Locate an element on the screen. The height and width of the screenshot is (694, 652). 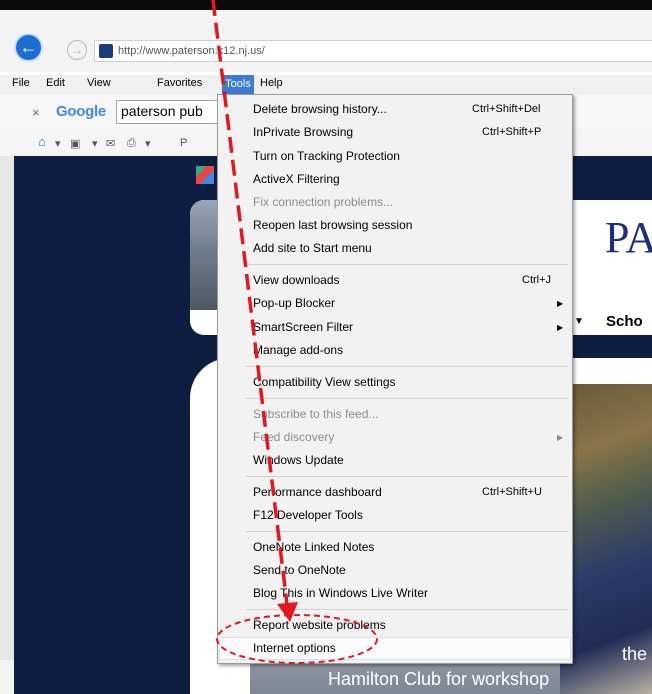
nav-dropdown-icon: ▼ is located at coordinates (579, 321).